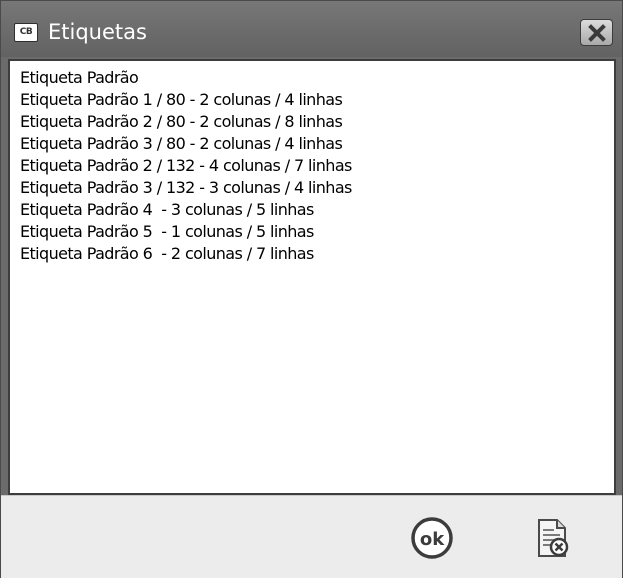 This screenshot has height=578, width=623. I want to click on list-item: Etiqueta Padrão 5 - 1 colunas / 5 linhas, so click(315, 232).